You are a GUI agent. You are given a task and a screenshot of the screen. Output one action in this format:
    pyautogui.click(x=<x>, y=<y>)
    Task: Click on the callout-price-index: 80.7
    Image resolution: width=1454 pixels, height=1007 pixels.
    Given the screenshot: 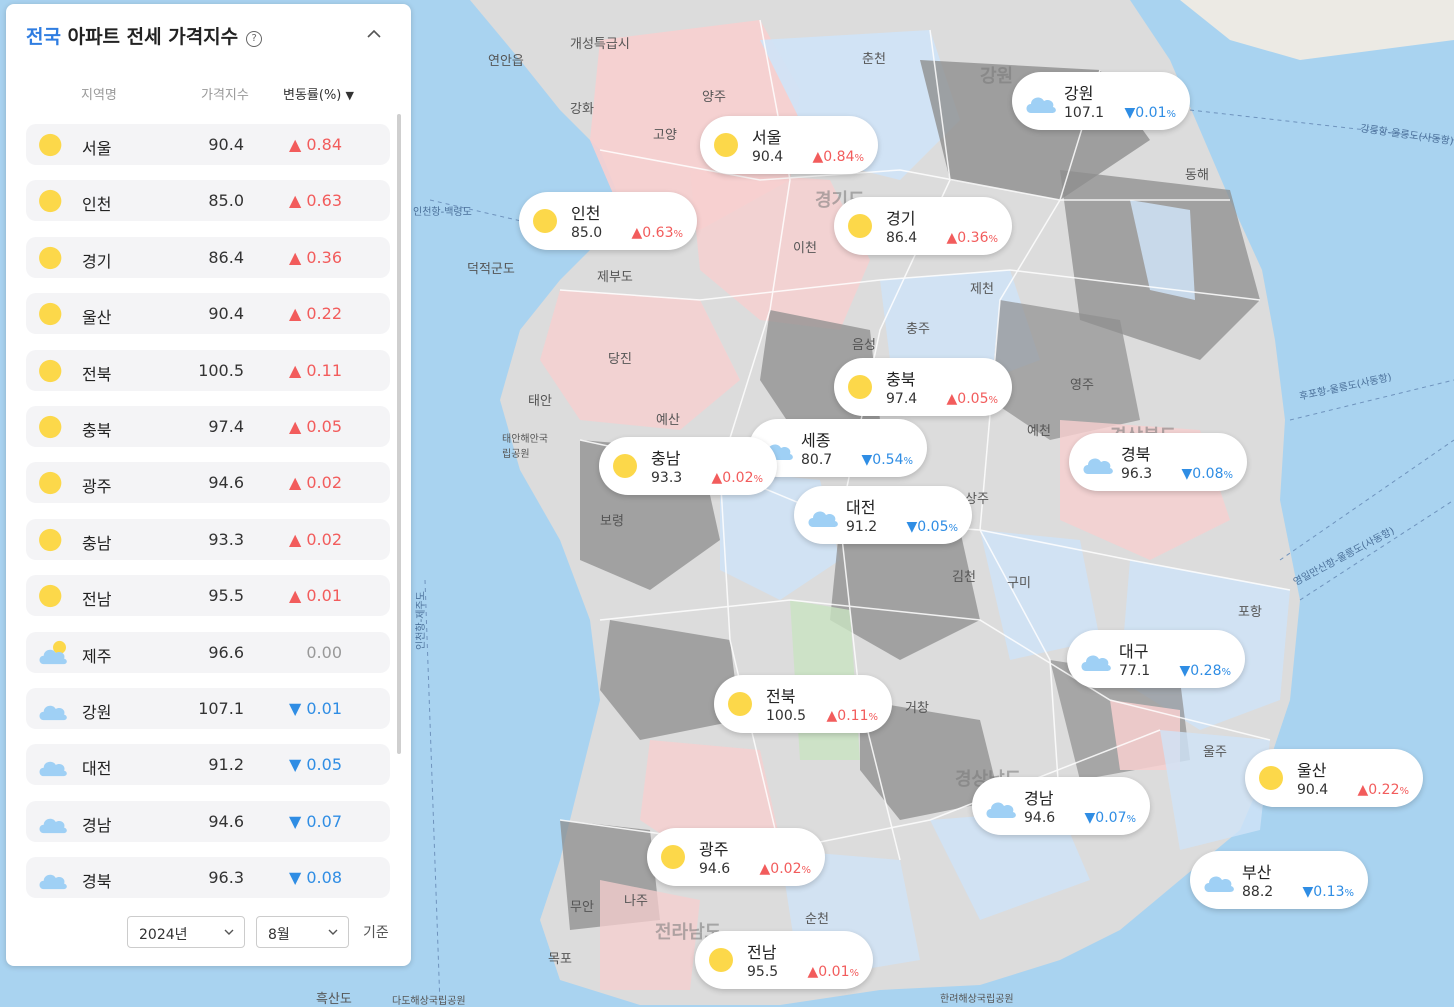 What is the action you would take?
    pyautogui.click(x=817, y=460)
    